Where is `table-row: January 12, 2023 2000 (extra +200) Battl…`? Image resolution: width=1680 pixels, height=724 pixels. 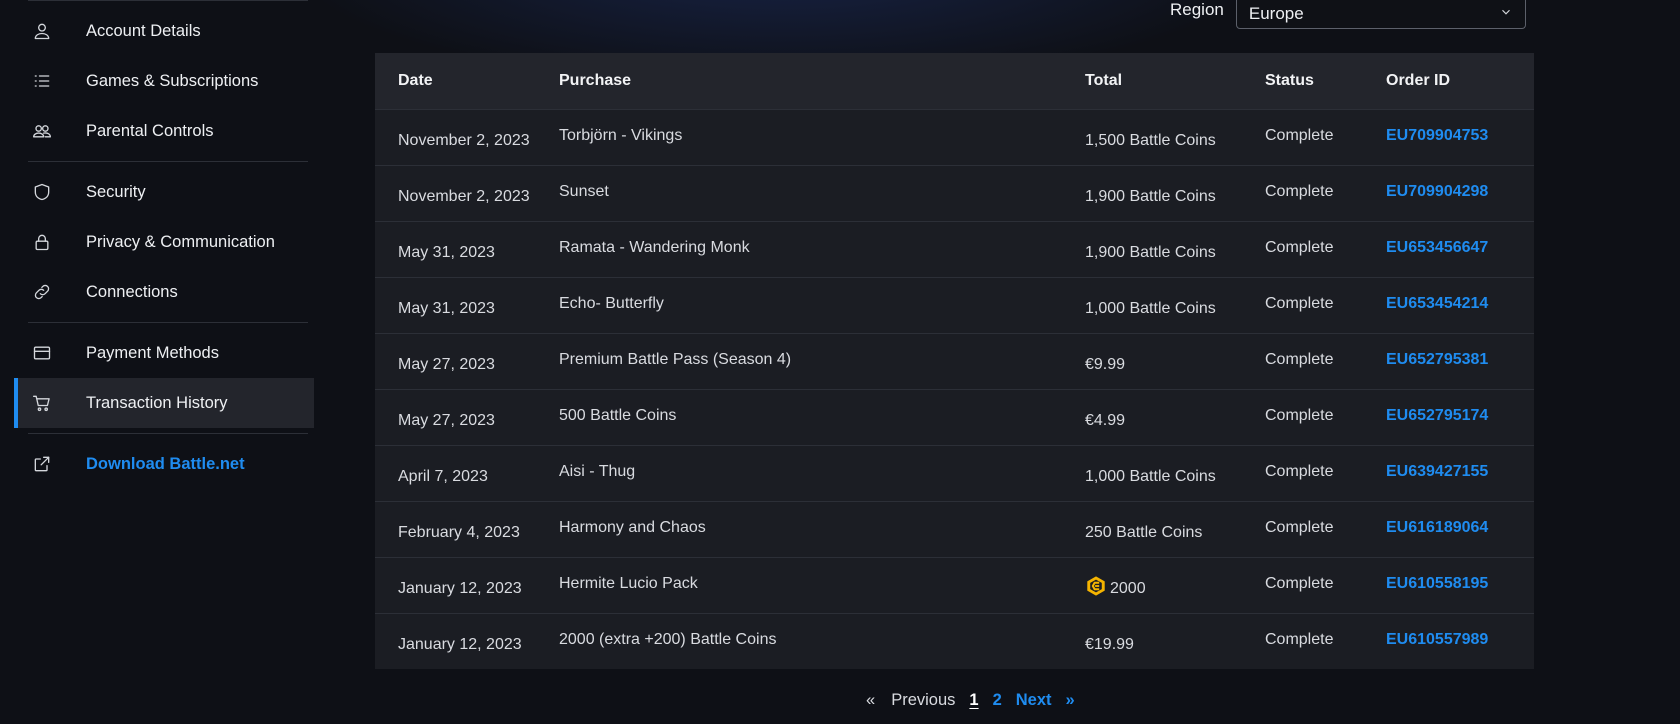 table-row: January 12, 2023 2000 (extra +200) Battl… is located at coordinates (954, 641).